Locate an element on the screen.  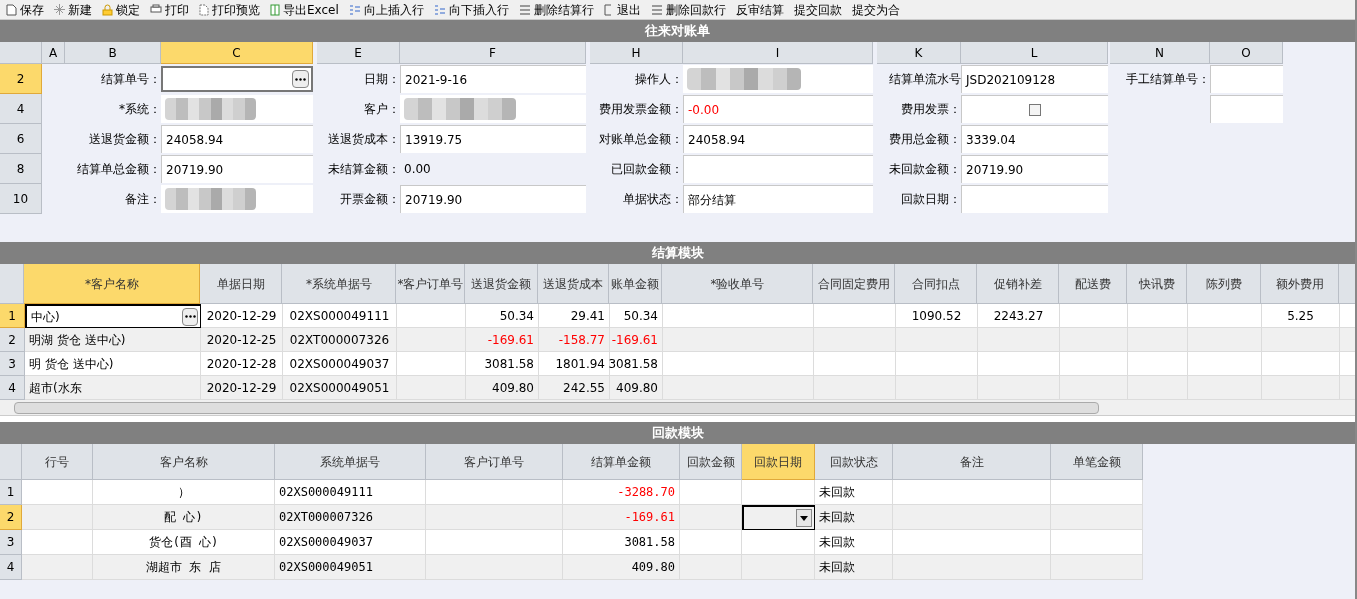
toolbar-button: 退出 is located at coordinates (622, 9).